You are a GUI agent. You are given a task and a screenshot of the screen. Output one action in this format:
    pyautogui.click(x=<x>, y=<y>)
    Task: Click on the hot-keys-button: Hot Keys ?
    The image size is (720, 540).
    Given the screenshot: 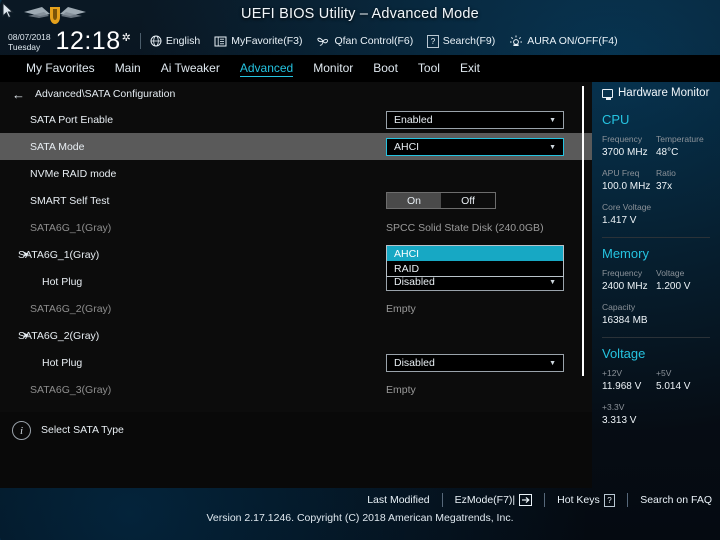 What is the action you would take?
    pyautogui.click(x=586, y=500)
    